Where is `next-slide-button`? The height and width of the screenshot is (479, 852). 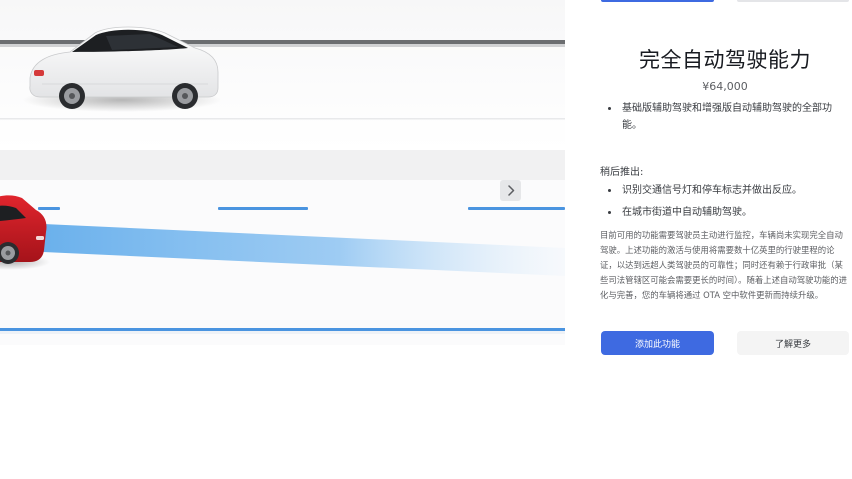 next-slide-button is located at coordinates (510, 190).